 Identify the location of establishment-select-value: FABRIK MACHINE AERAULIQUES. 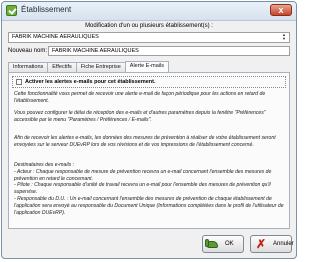
(55, 37).